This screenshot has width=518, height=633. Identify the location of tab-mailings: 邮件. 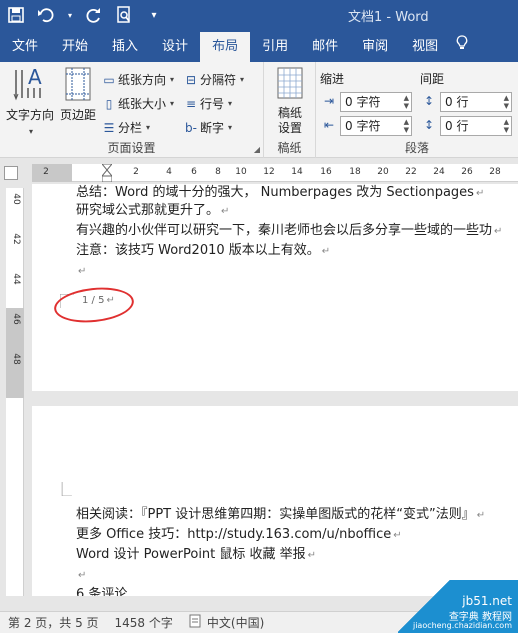
(325, 47).